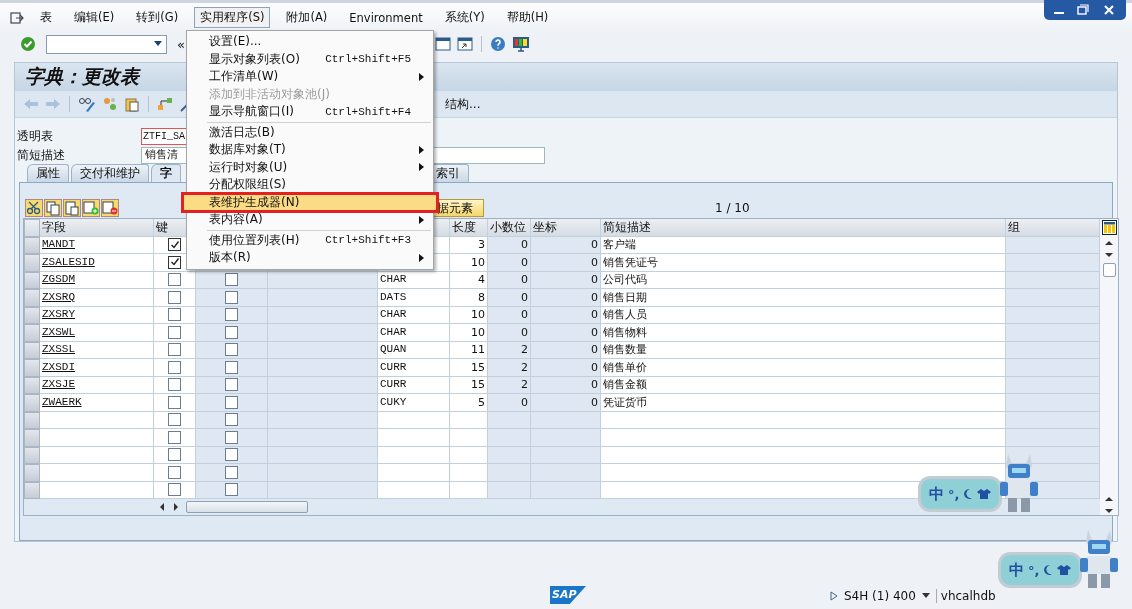  What do you see at coordinates (58, 332) in the screenshot?
I see `field-name-link: ZXSWL` at bounding box center [58, 332].